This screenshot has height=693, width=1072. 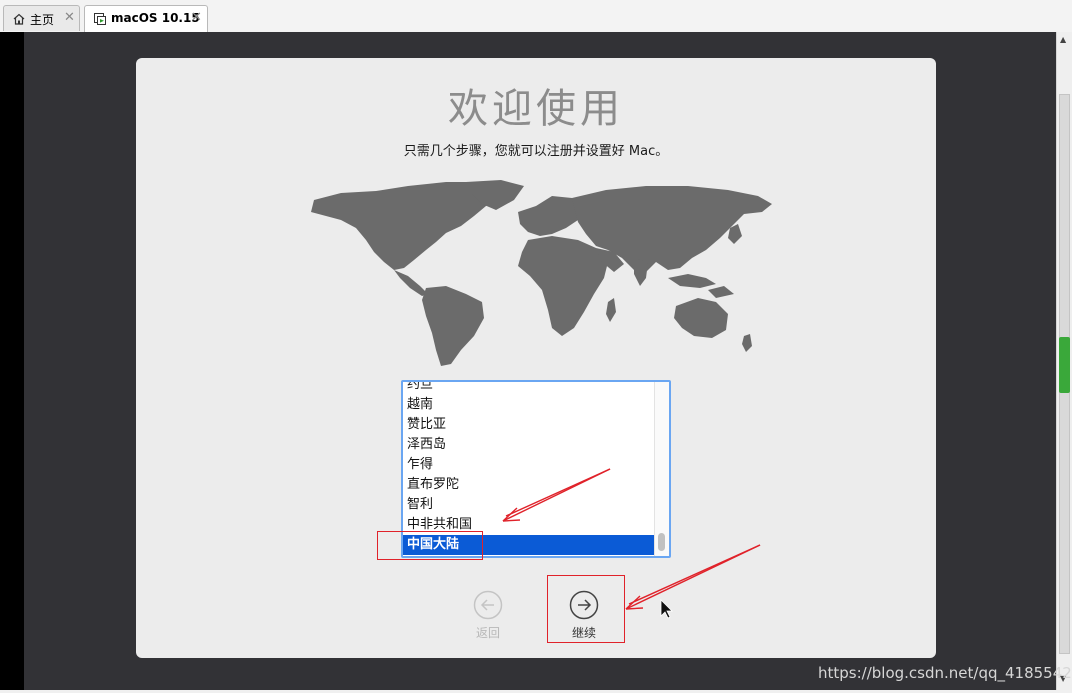 What do you see at coordinates (430, 545) in the screenshot?
I see `annotation-box-selected-country` at bounding box center [430, 545].